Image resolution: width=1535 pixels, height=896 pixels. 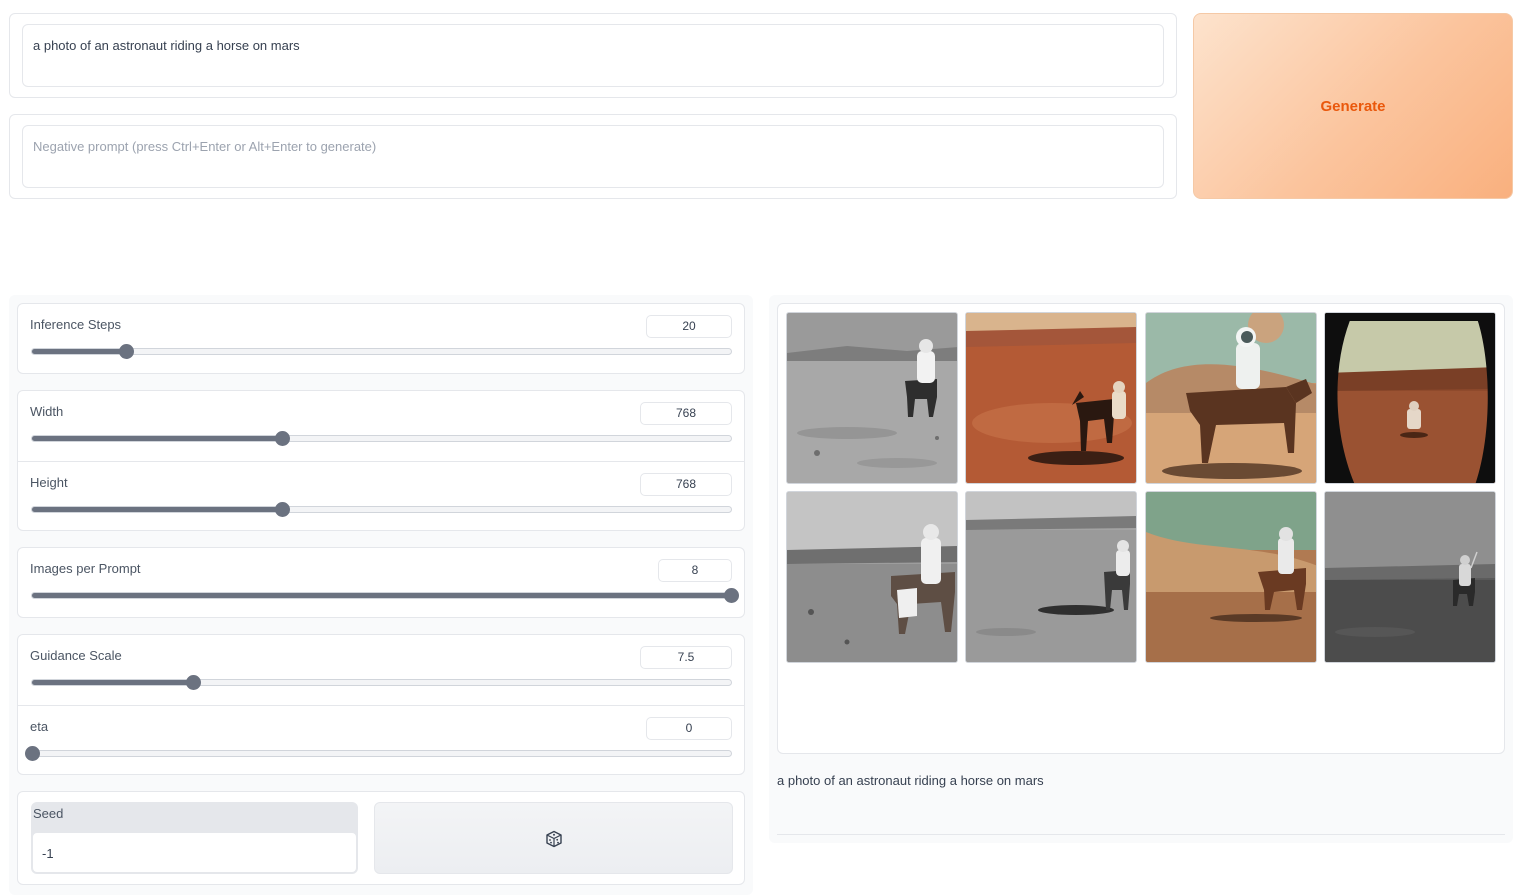 I want to click on images-per-prompt-slider-handle, so click(x=731, y=595).